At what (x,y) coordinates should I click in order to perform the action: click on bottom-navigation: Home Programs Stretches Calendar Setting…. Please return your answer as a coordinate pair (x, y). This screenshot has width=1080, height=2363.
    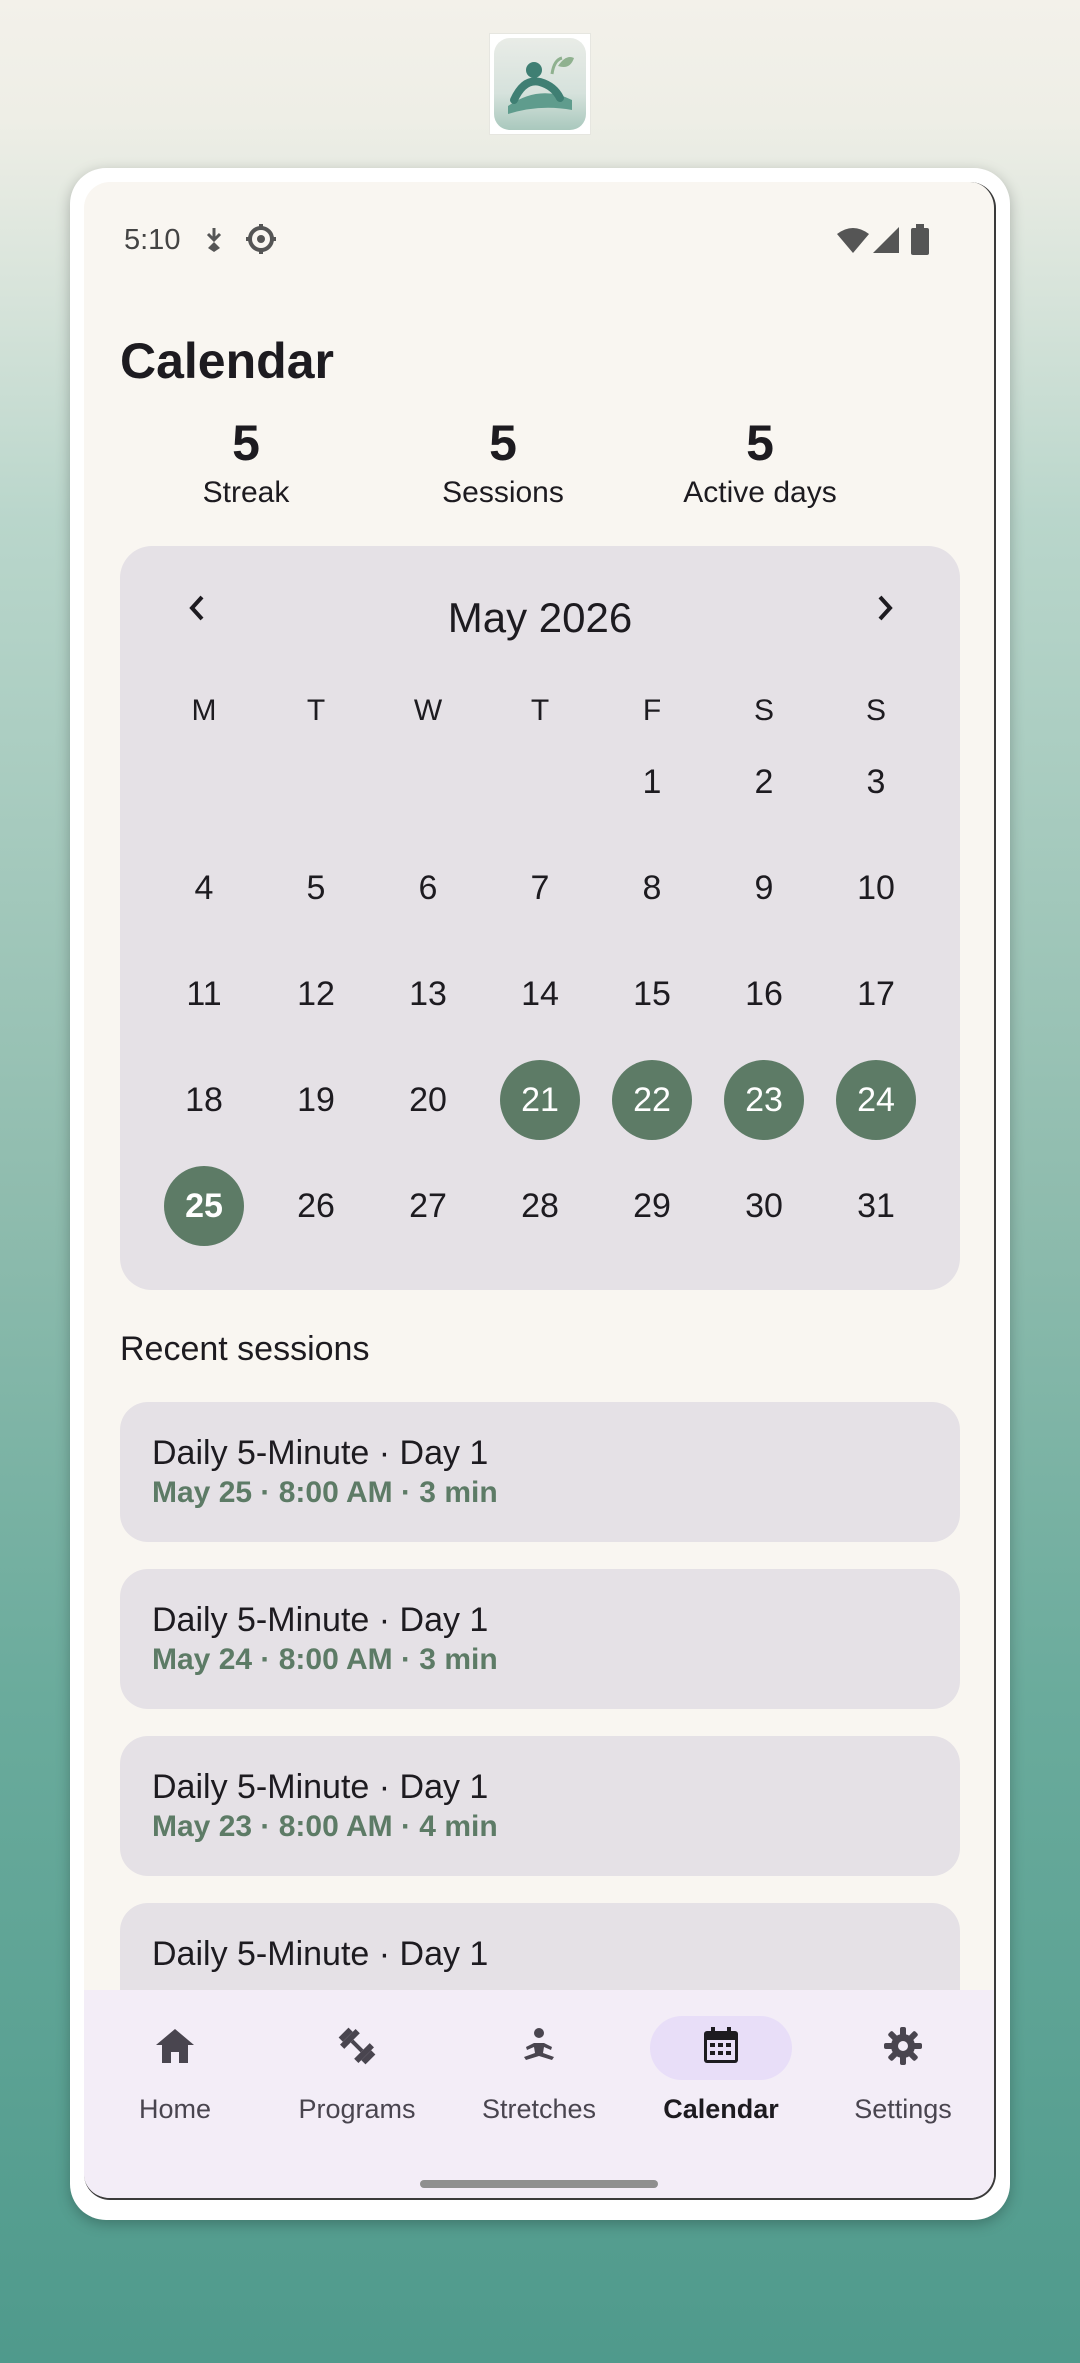
    Looking at the image, I should click on (539, 2094).